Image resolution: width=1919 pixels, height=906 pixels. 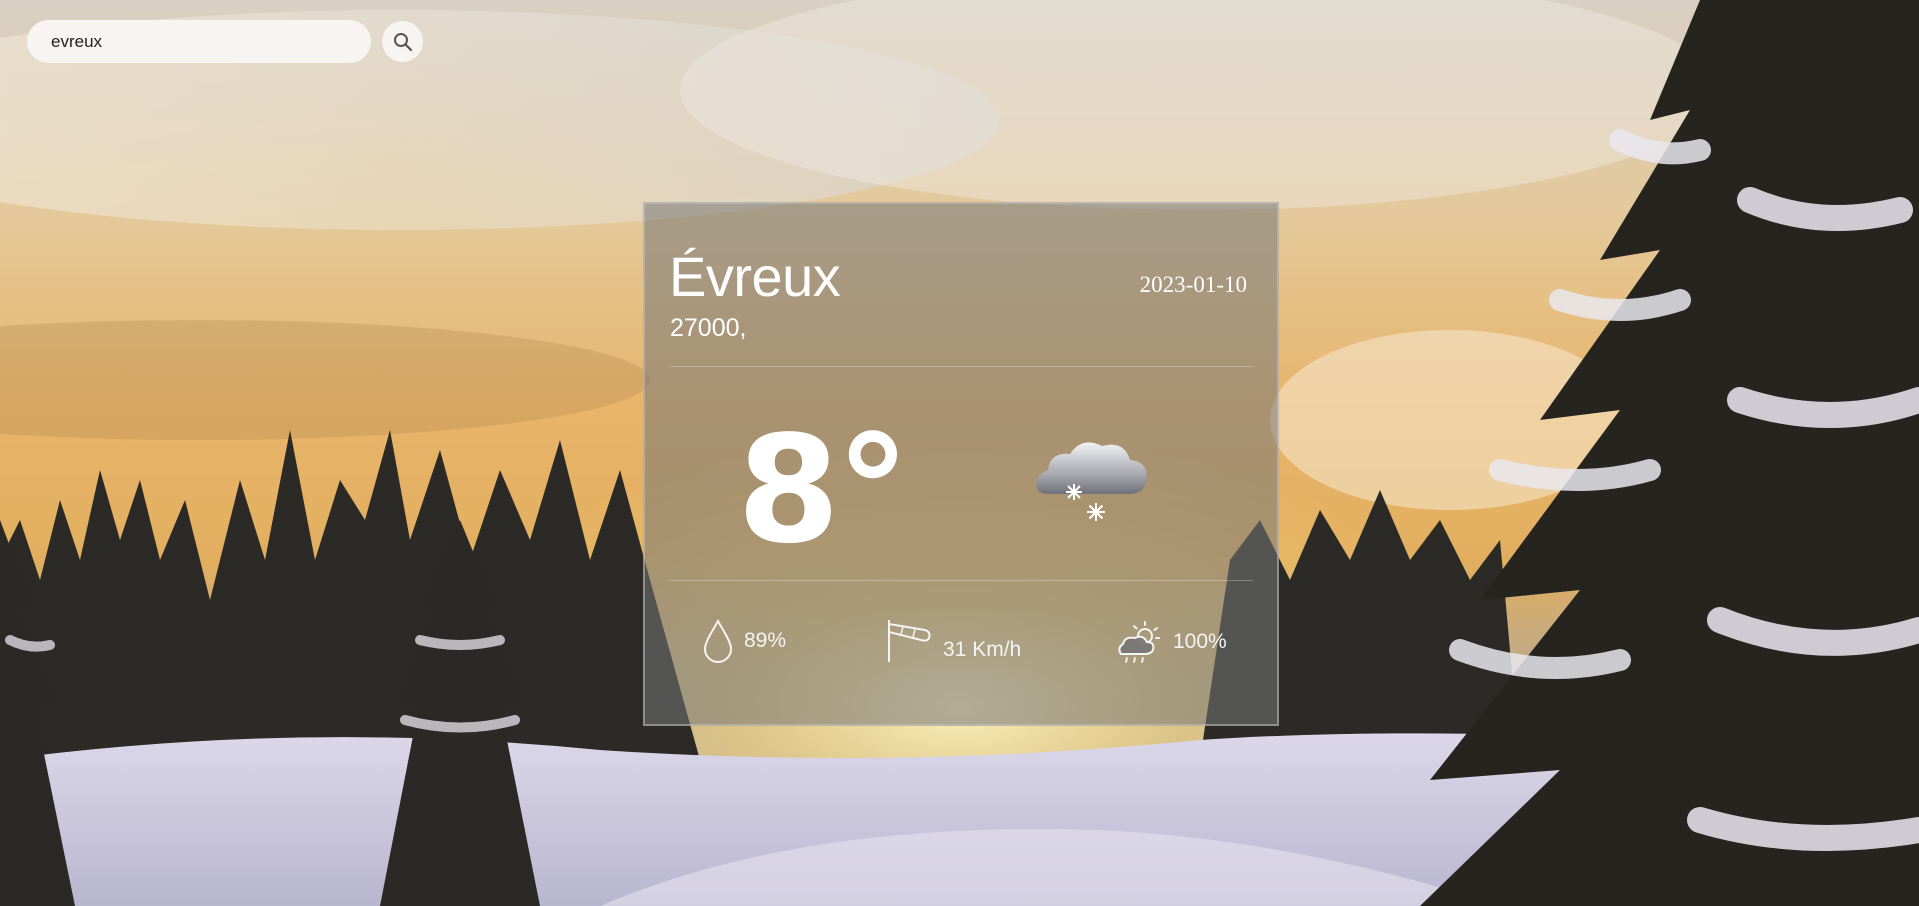 I want to click on search-icon, so click(x=402, y=41).